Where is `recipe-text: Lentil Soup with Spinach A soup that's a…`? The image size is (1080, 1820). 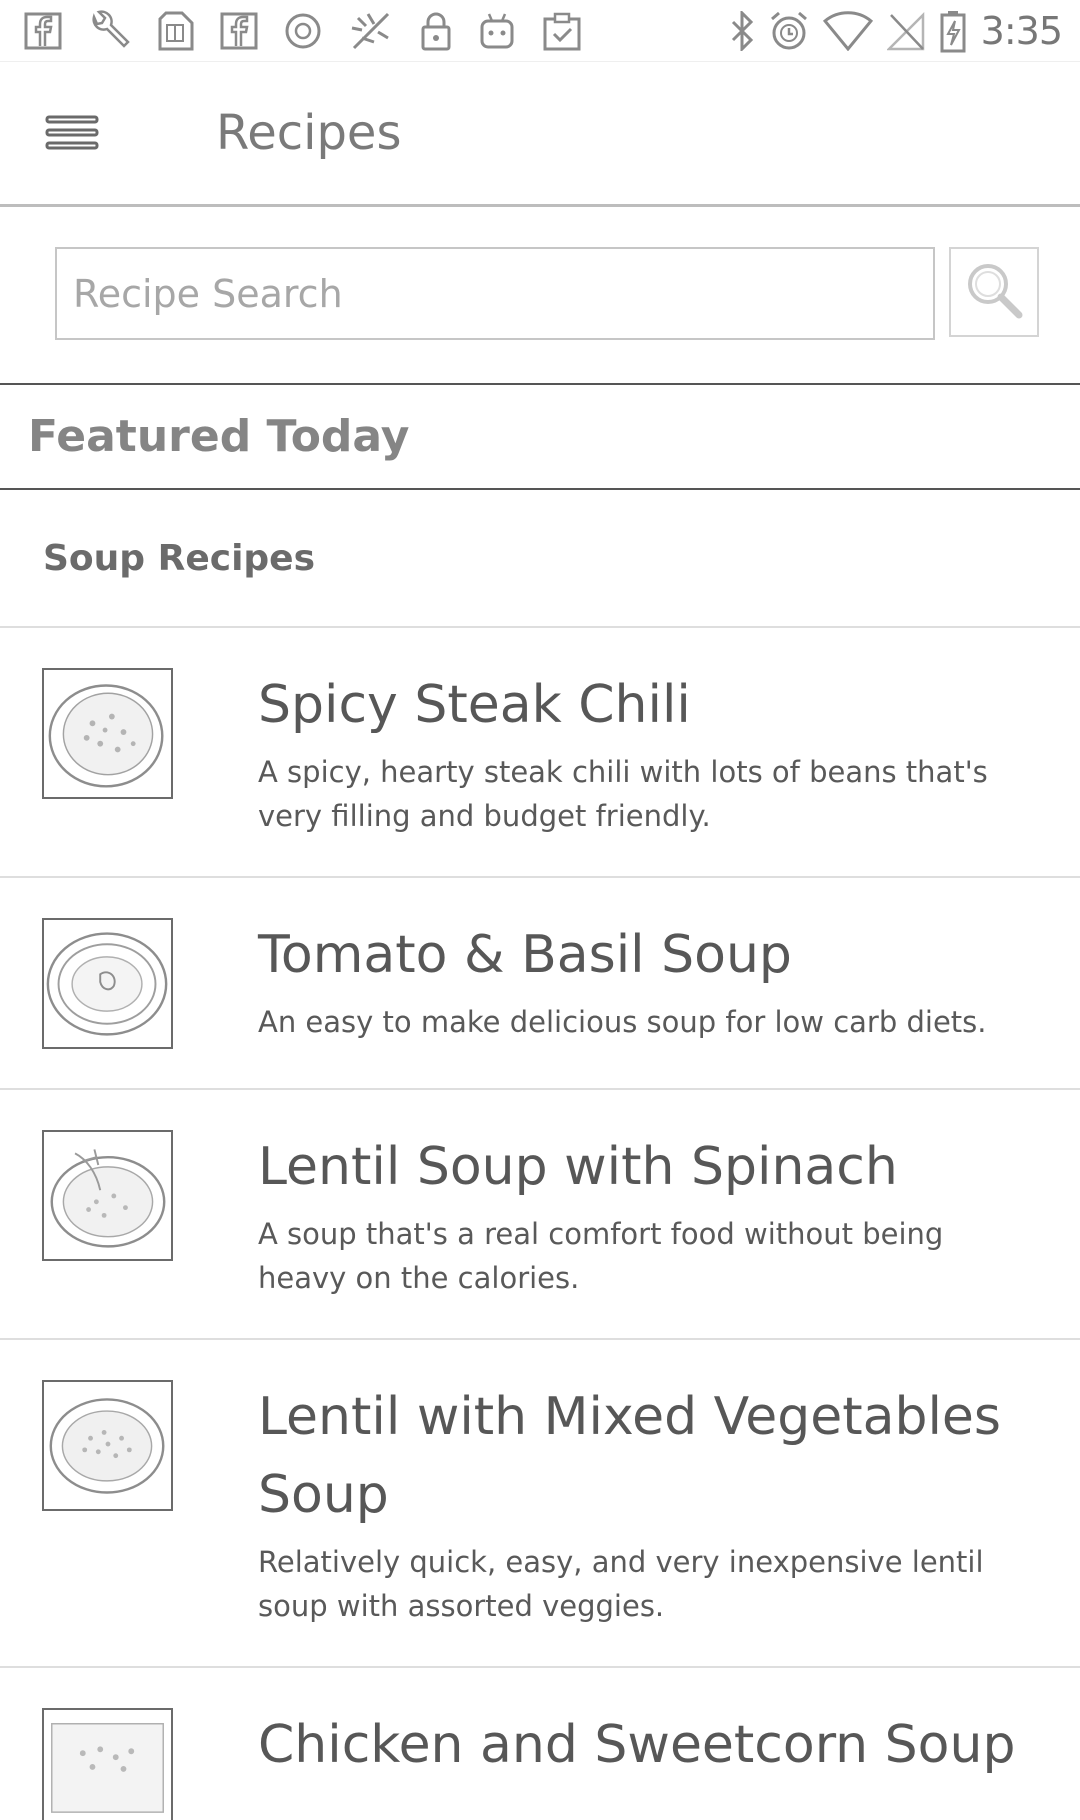
recipe-text: Lentil Soup with Spinach A soup that's a… is located at coordinates (639, 1214).